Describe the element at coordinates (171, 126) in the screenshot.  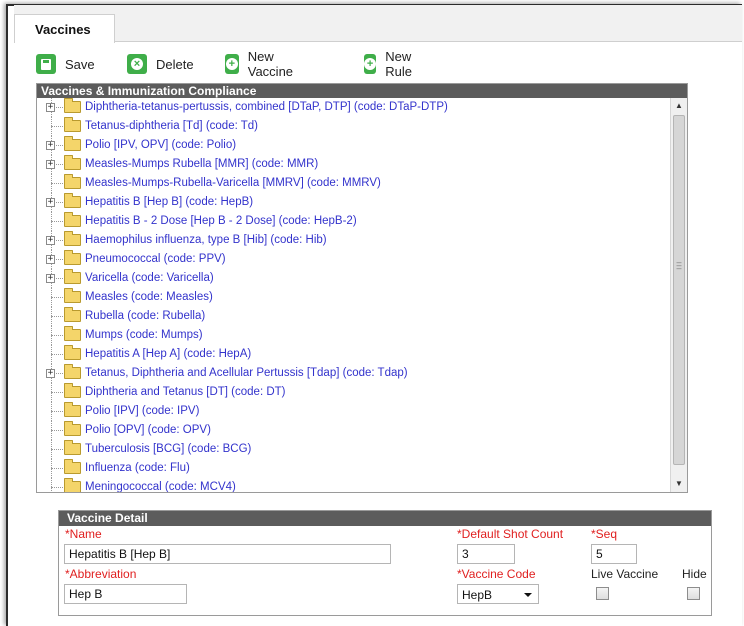
I see `tree-item-label: Tetanus-diphtheria [Td] (code: Td)` at that location.